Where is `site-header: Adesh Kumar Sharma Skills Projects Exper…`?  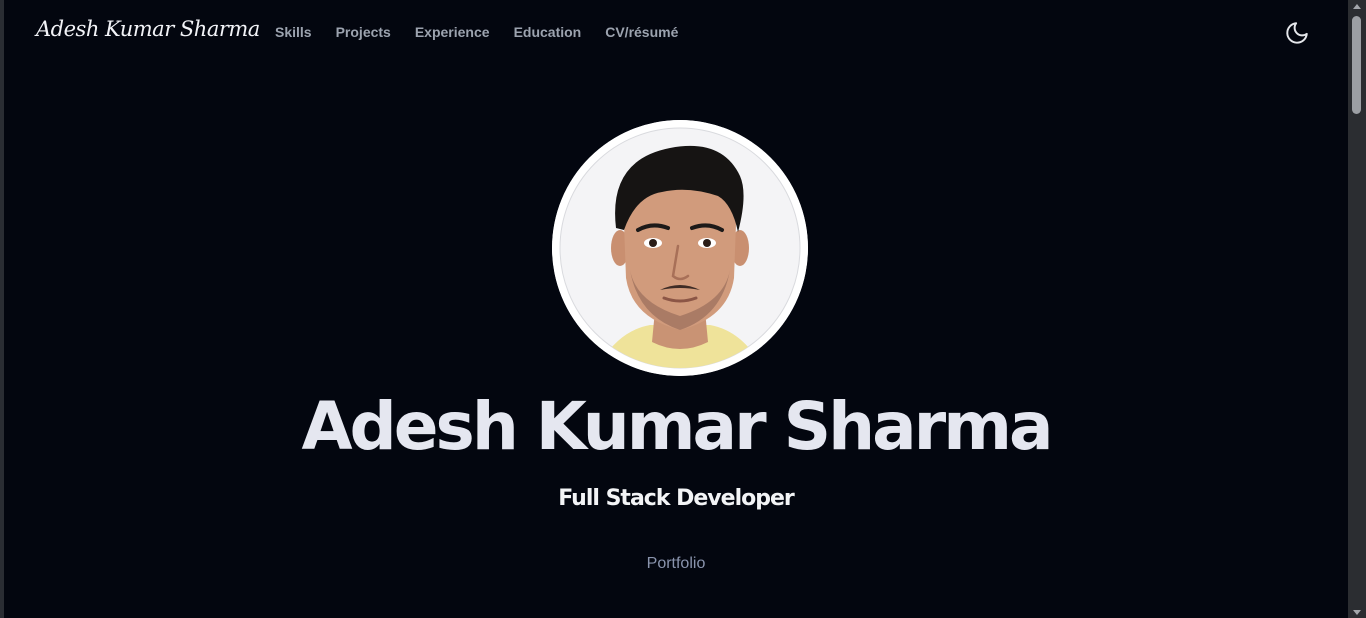 site-header: Adesh Kumar Sharma Skills Projects Exper… is located at coordinates (676, 33).